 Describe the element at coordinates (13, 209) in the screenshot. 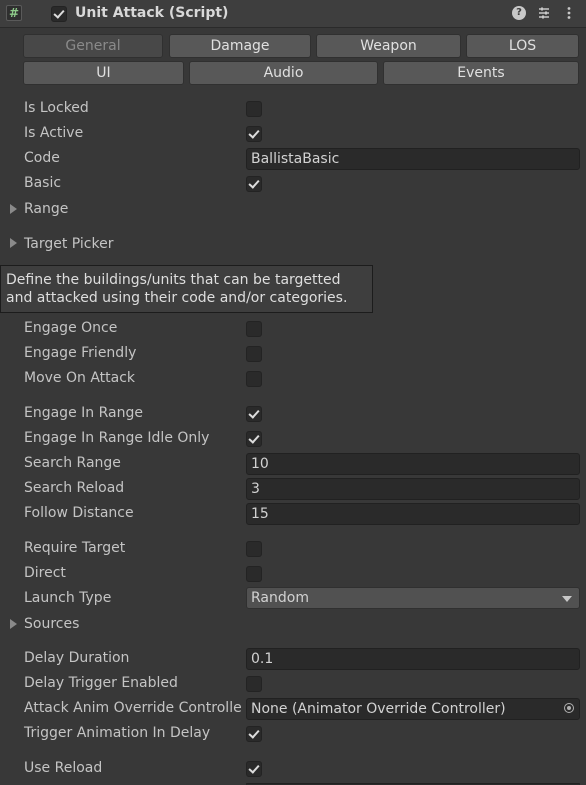

I see `range-foldout-arrow-icon` at that location.